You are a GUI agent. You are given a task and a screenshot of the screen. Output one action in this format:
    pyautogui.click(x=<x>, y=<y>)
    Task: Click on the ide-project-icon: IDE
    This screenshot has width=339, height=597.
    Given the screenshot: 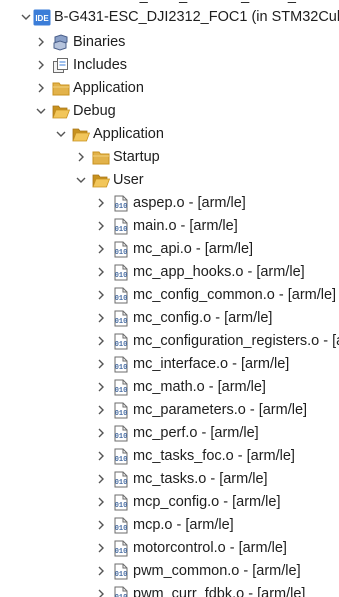 What is the action you would take?
    pyautogui.click(x=42, y=17)
    